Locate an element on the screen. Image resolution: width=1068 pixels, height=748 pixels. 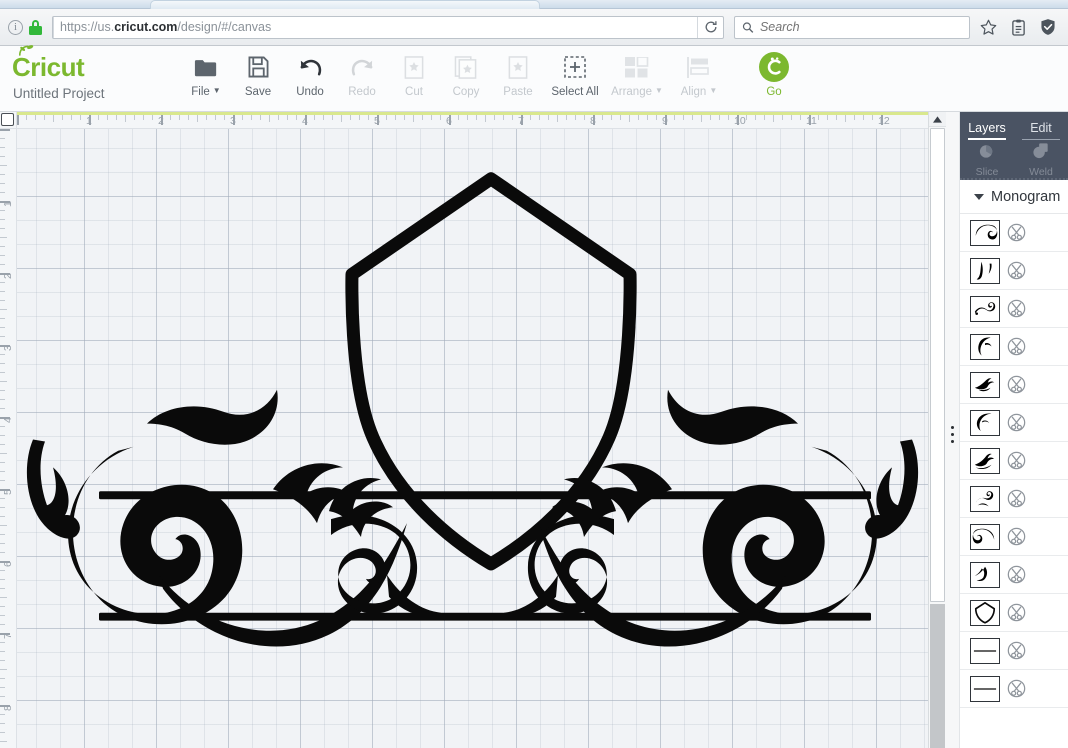
tool-label: Redo is located at coordinates (362, 92).